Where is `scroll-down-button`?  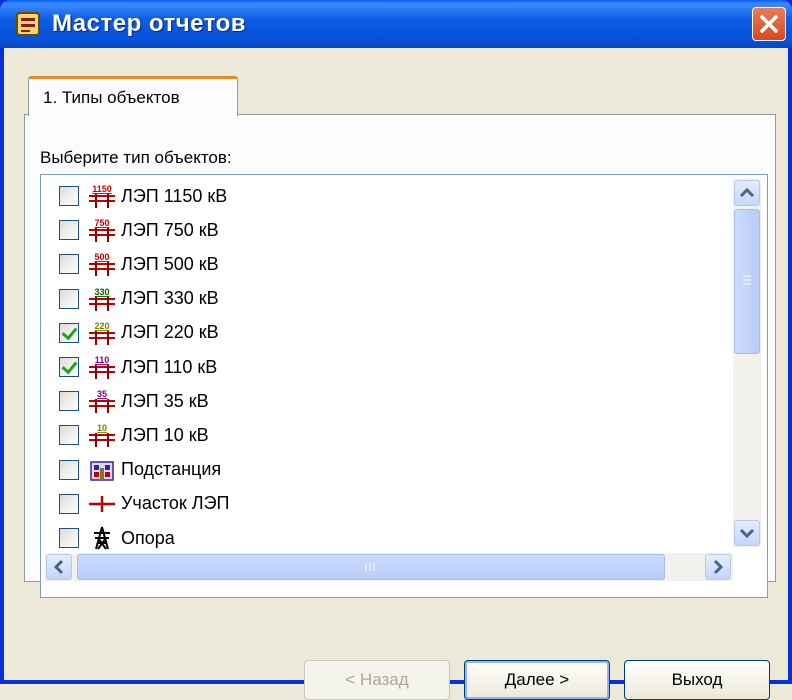 scroll-down-button is located at coordinates (747, 533).